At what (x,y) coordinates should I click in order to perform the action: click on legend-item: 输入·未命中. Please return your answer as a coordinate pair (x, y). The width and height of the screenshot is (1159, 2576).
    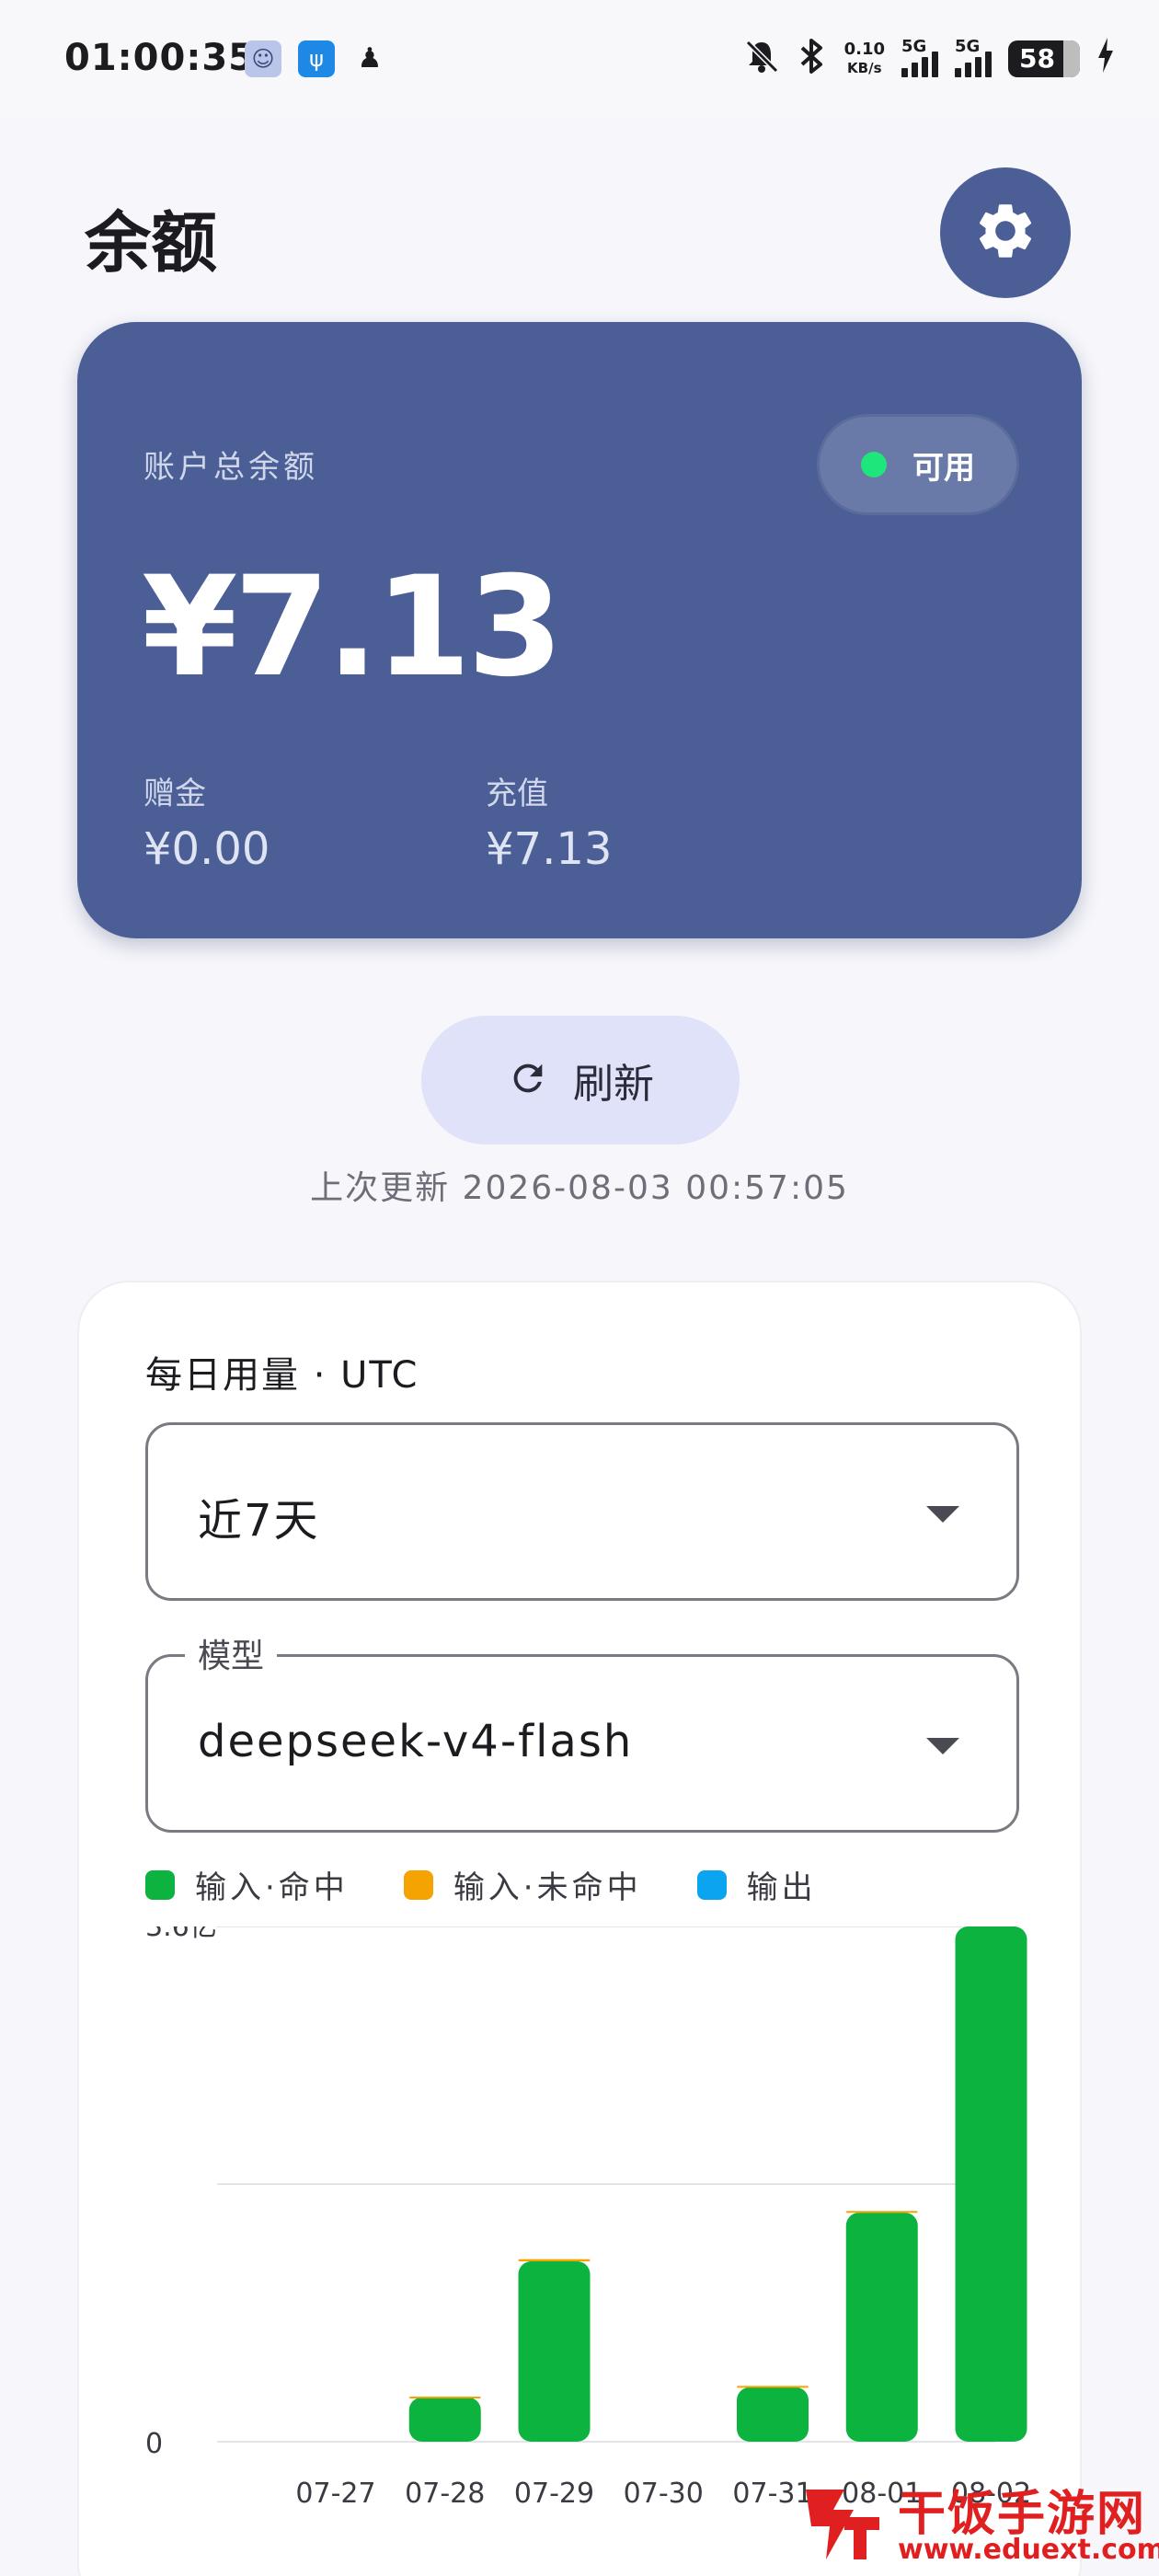
    Looking at the image, I should click on (522, 1884).